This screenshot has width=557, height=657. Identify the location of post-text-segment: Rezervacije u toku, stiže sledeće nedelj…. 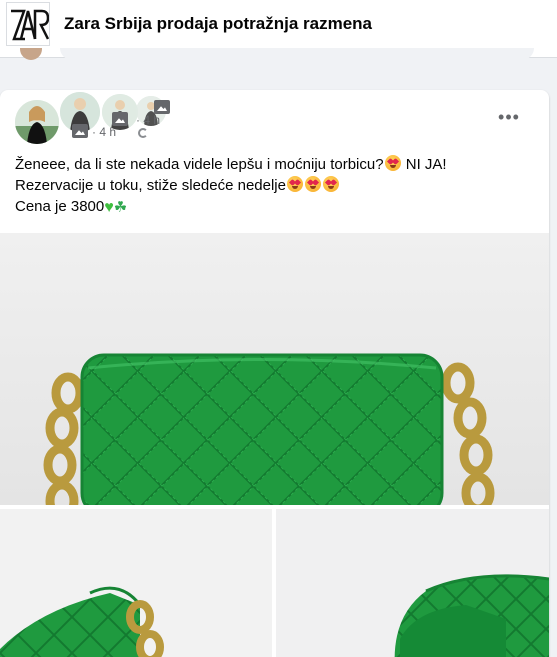
(150, 185).